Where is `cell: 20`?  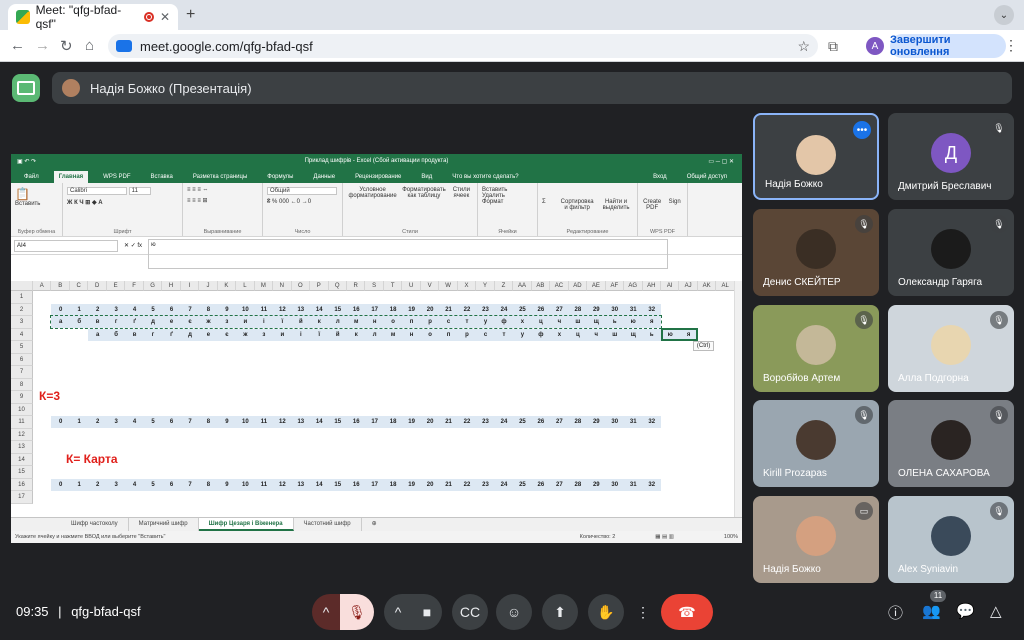
cell: 20 is located at coordinates (430, 422).